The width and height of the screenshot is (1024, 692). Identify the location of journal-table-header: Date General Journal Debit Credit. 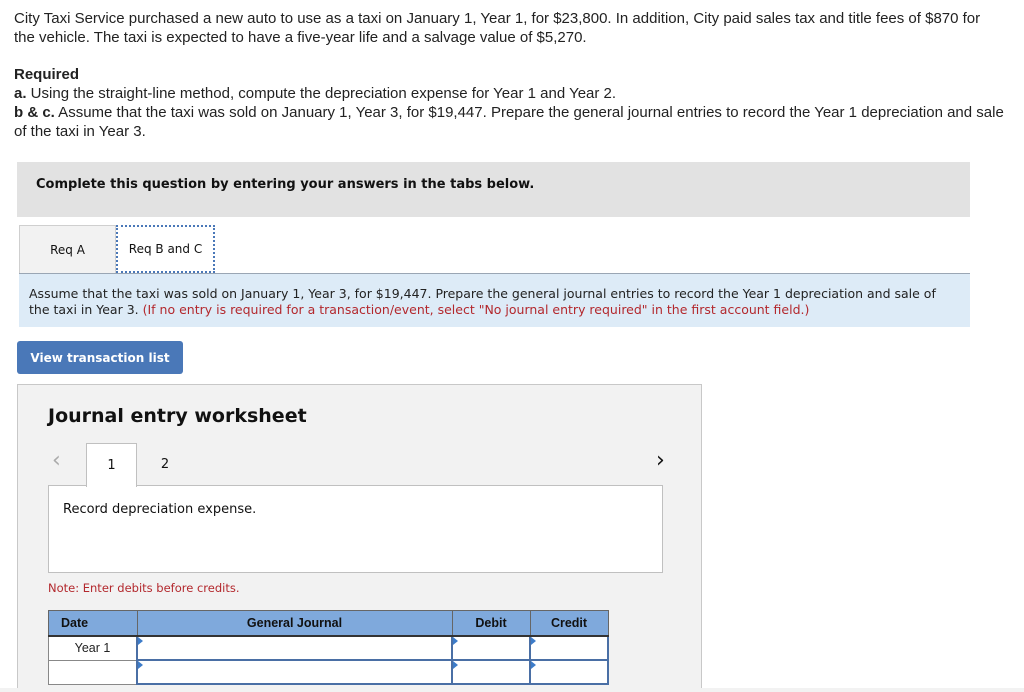
(328, 623).